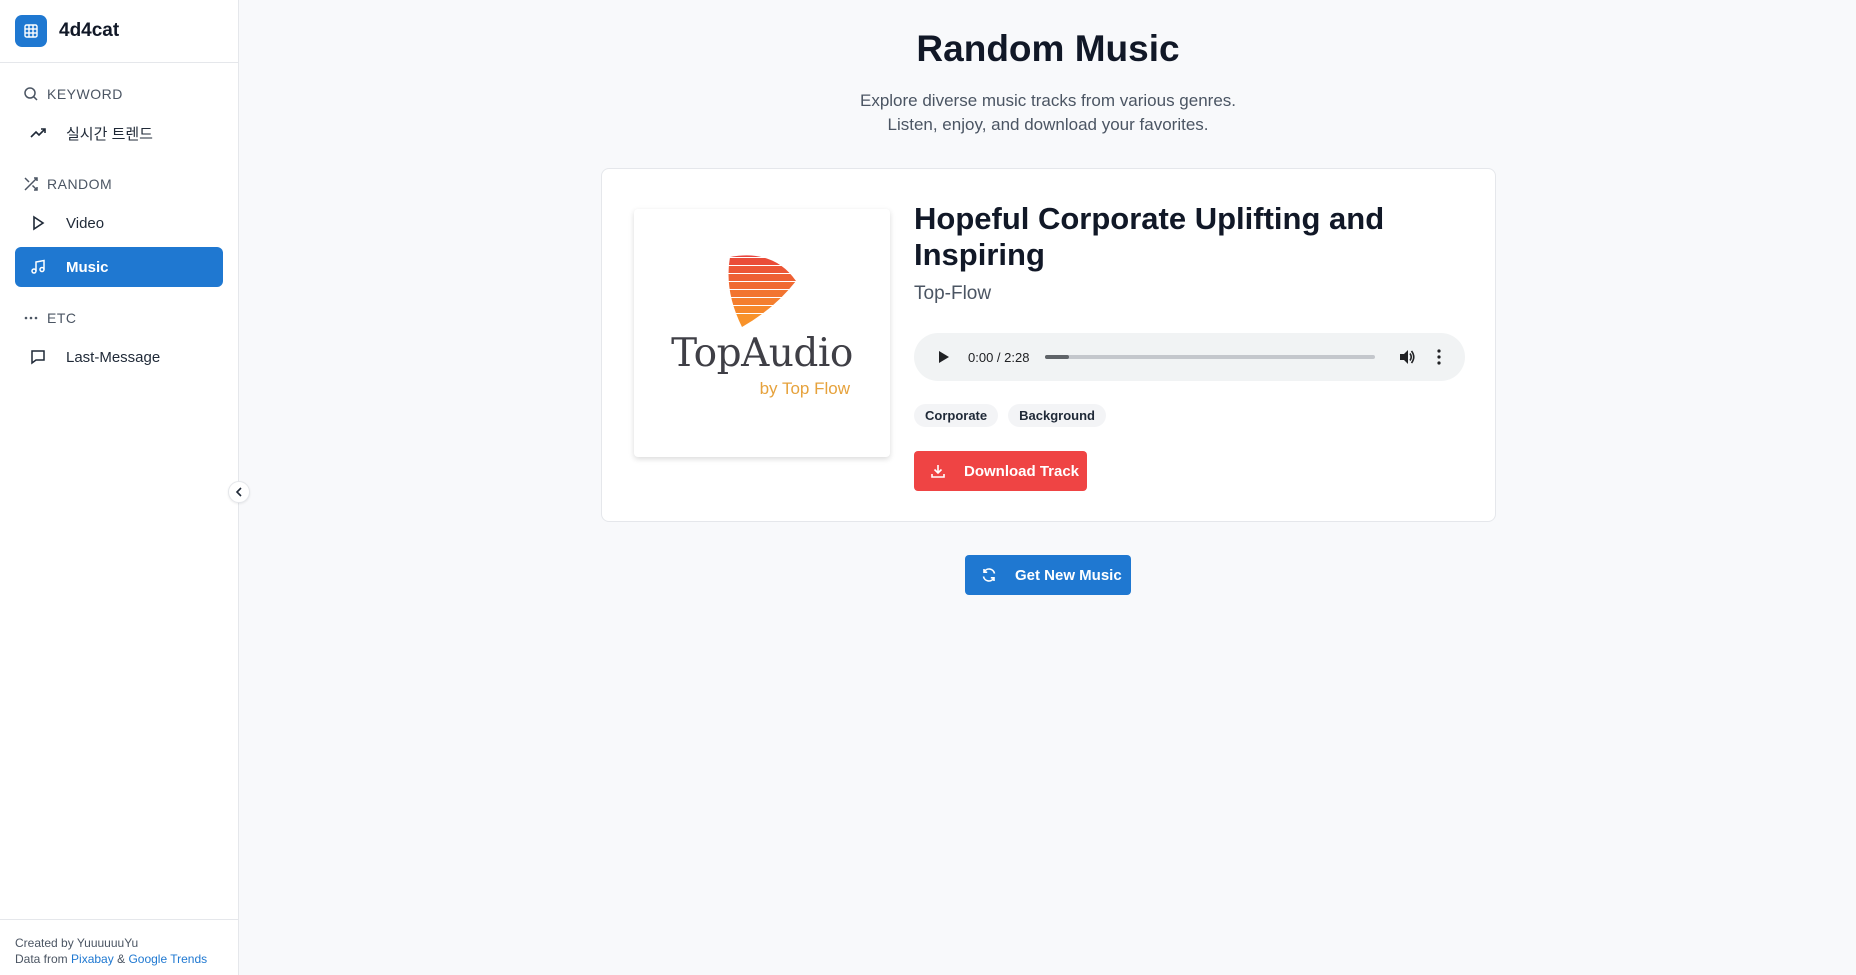  I want to click on play-button, so click(944, 357).